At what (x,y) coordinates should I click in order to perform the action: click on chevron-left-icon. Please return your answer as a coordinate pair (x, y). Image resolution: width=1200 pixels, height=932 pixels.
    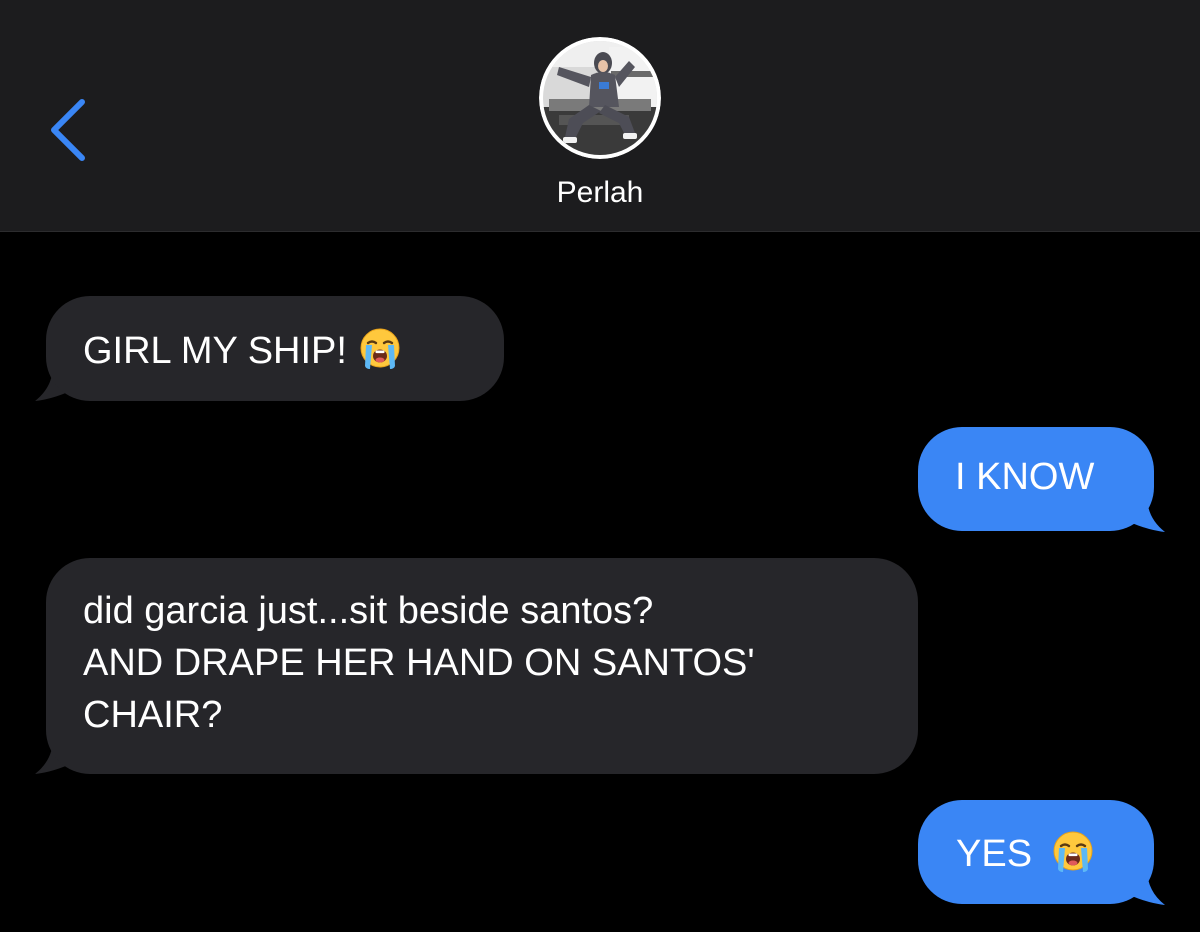
    Looking at the image, I should click on (68, 130).